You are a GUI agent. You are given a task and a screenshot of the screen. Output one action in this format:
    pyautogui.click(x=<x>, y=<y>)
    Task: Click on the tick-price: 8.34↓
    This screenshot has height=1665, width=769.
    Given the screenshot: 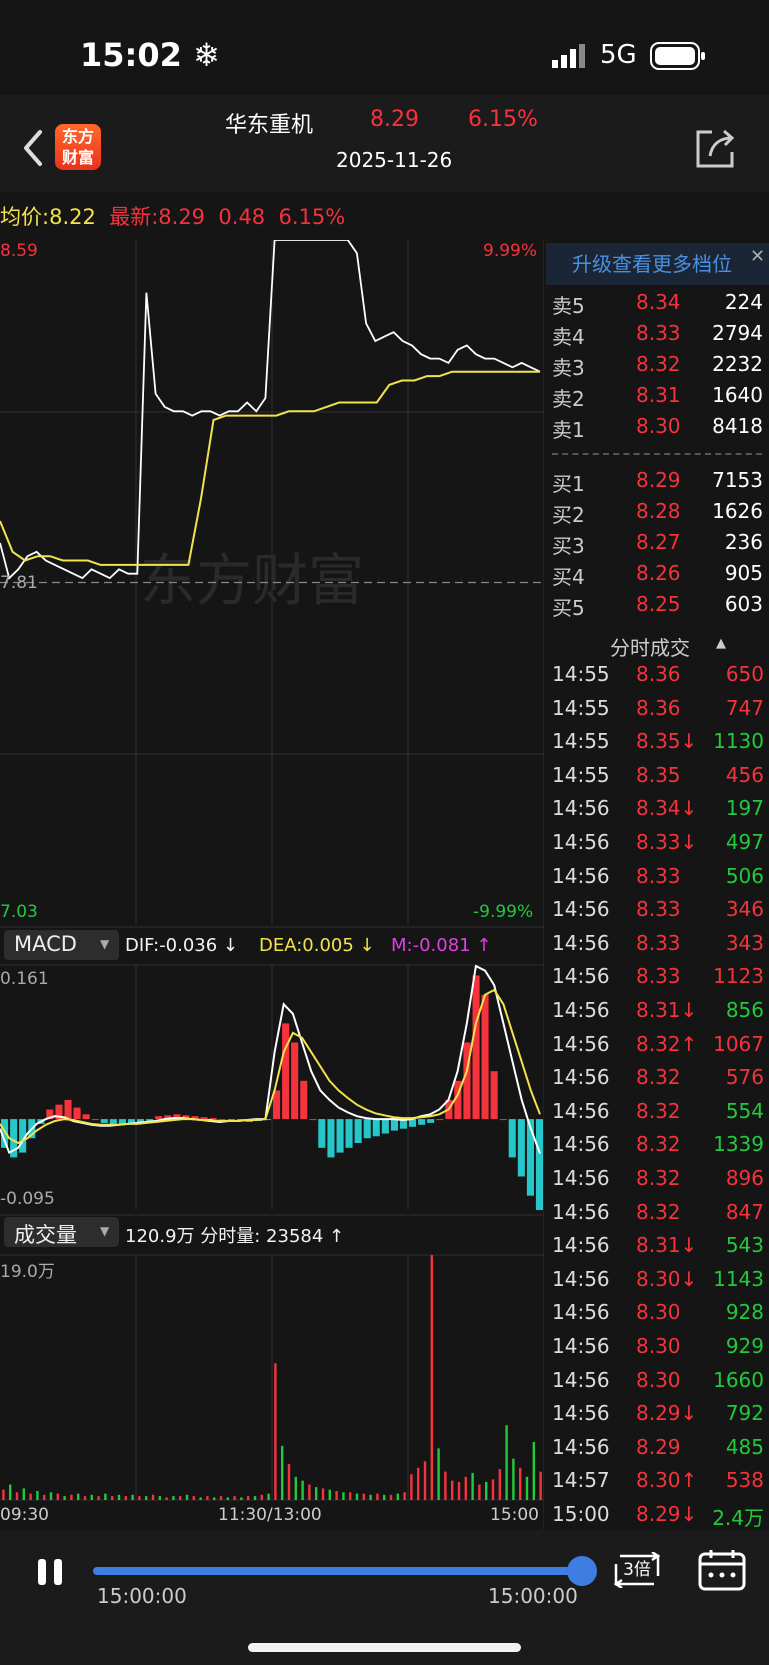 What is the action you would take?
    pyautogui.click(x=667, y=808)
    